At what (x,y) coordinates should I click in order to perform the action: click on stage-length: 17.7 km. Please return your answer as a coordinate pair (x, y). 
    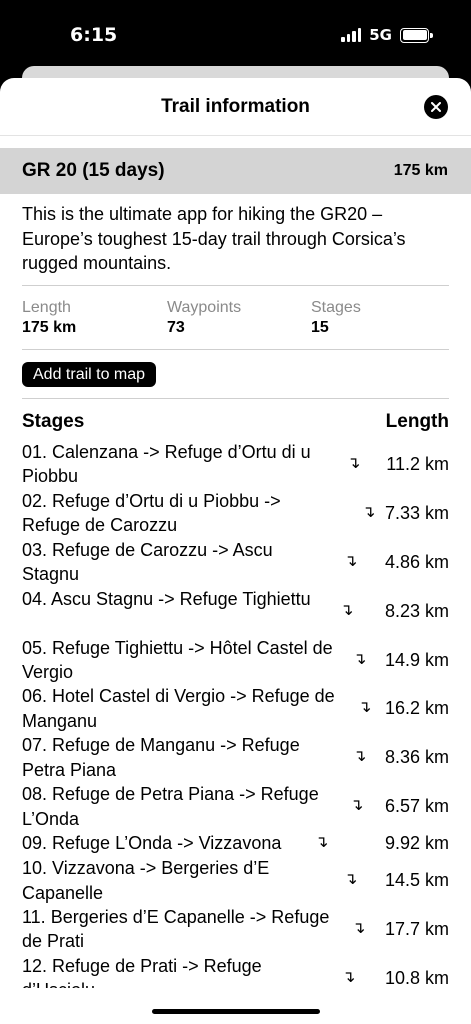
    Looking at the image, I should click on (416, 929).